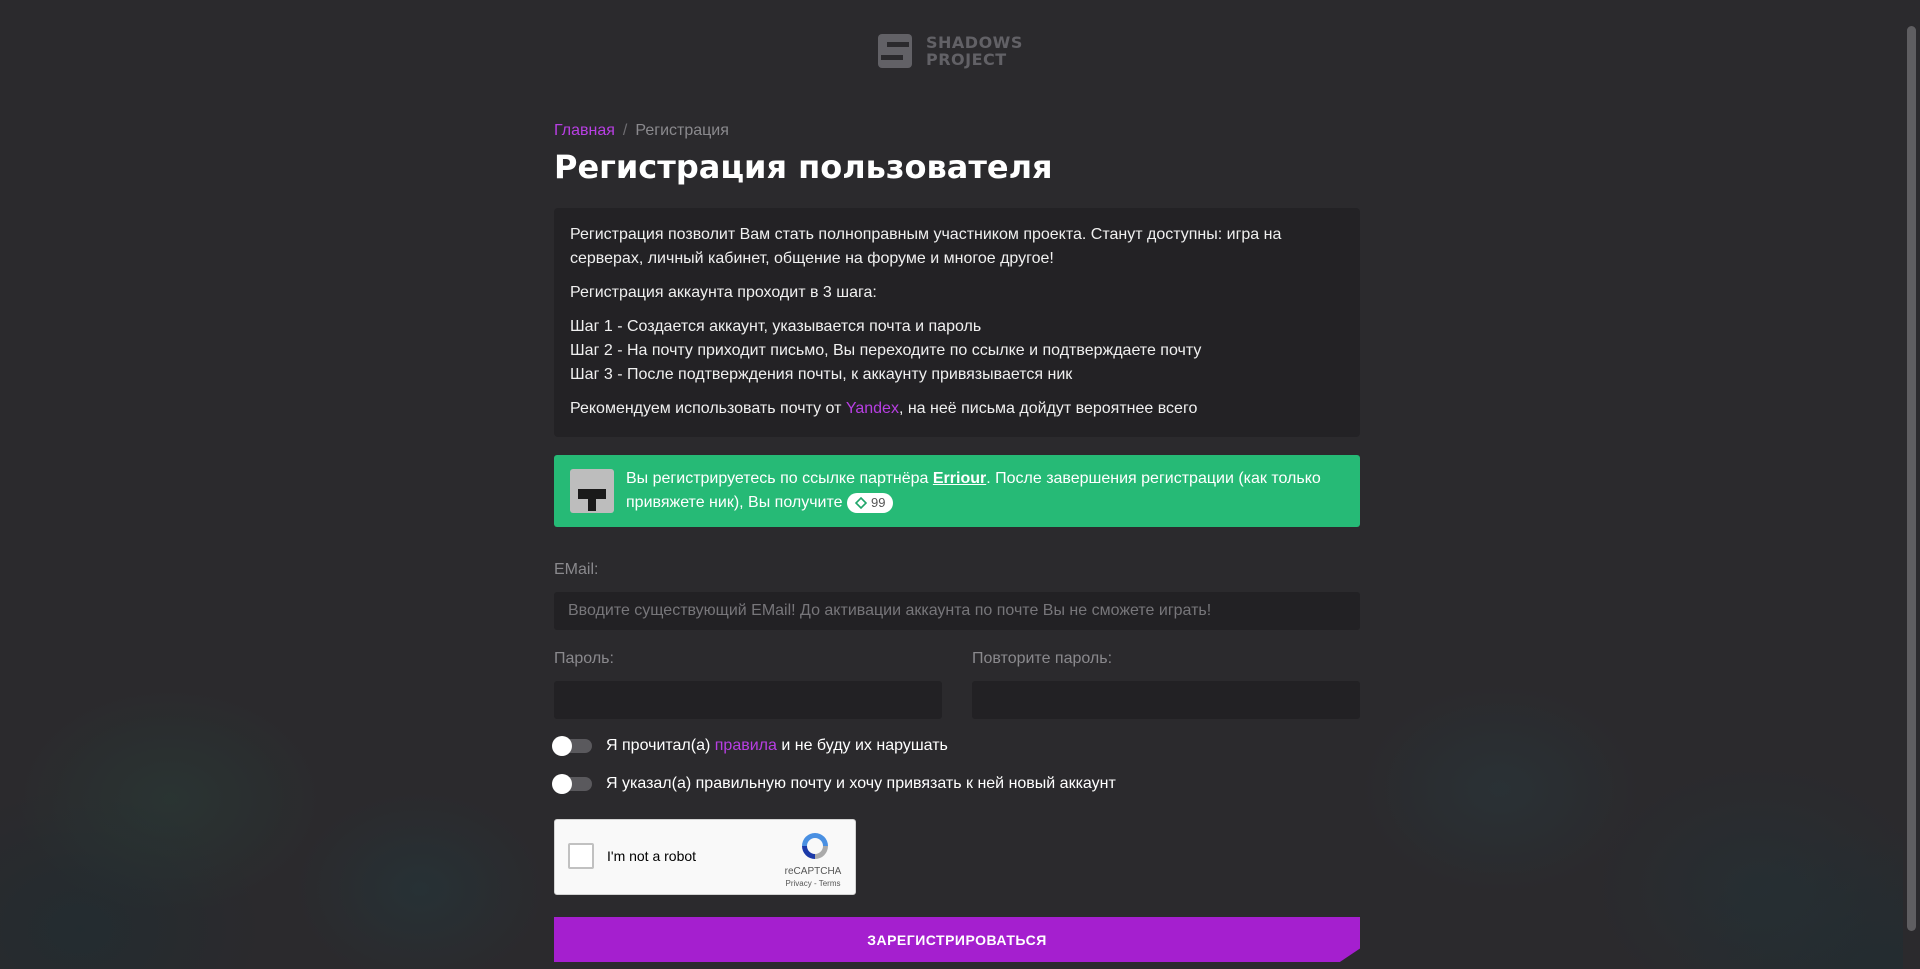 The width and height of the screenshot is (1920, 969). I want to click on site-logo: SHADOWS PROJECT, so click(950, 51).